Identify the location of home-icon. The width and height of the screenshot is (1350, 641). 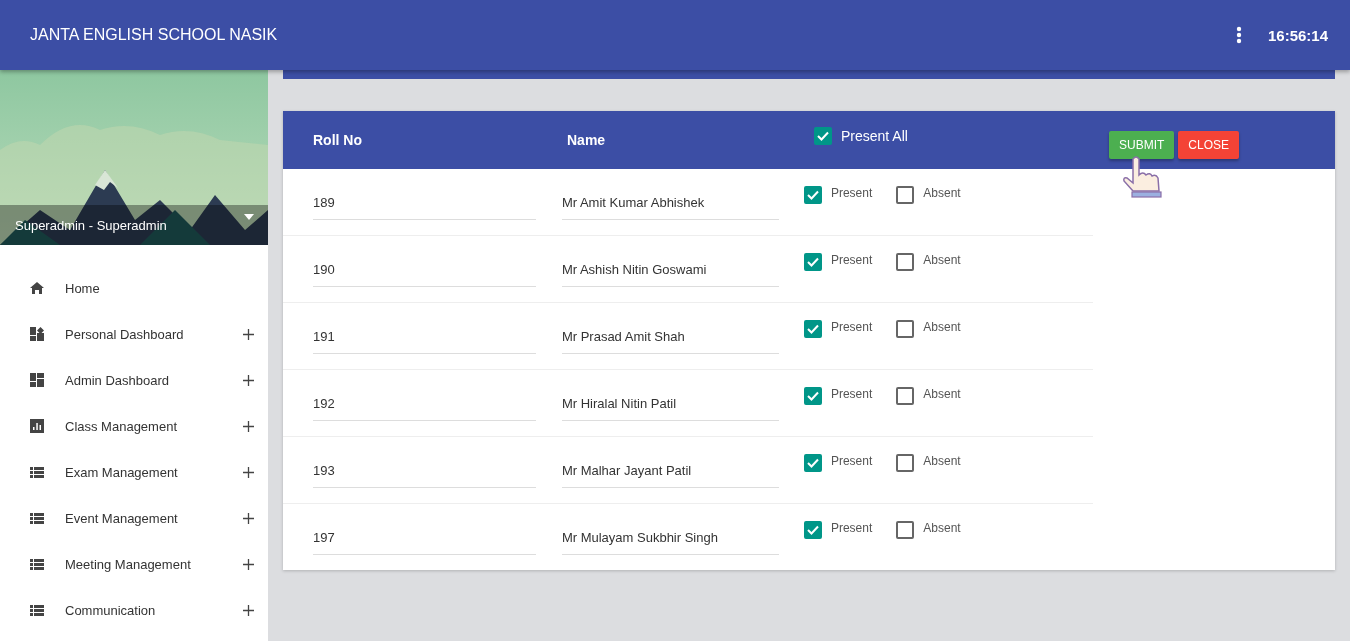
(37, 288).